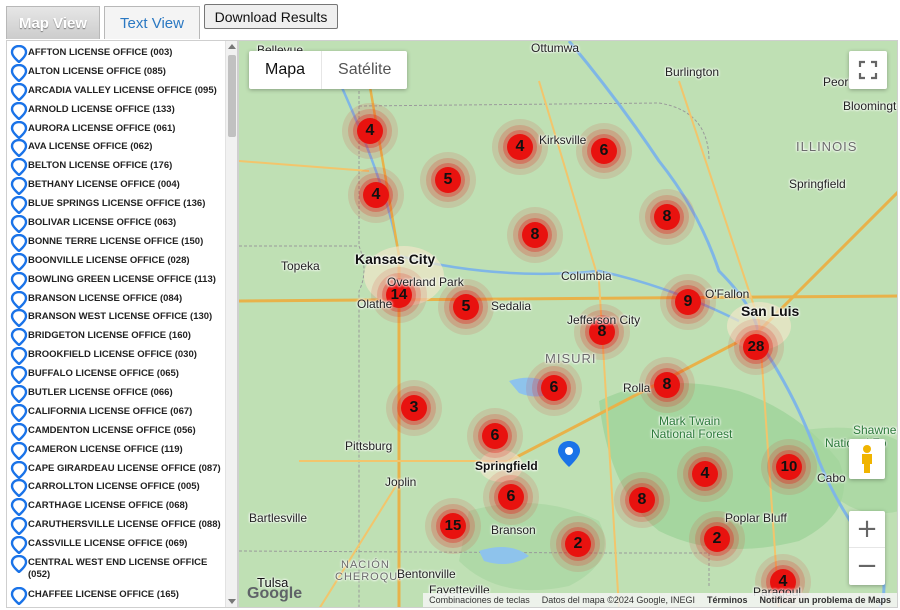 The width and height of the screenshot is (900, 610). I want to click on place-label: Bloomingtor, so click(870, 106).